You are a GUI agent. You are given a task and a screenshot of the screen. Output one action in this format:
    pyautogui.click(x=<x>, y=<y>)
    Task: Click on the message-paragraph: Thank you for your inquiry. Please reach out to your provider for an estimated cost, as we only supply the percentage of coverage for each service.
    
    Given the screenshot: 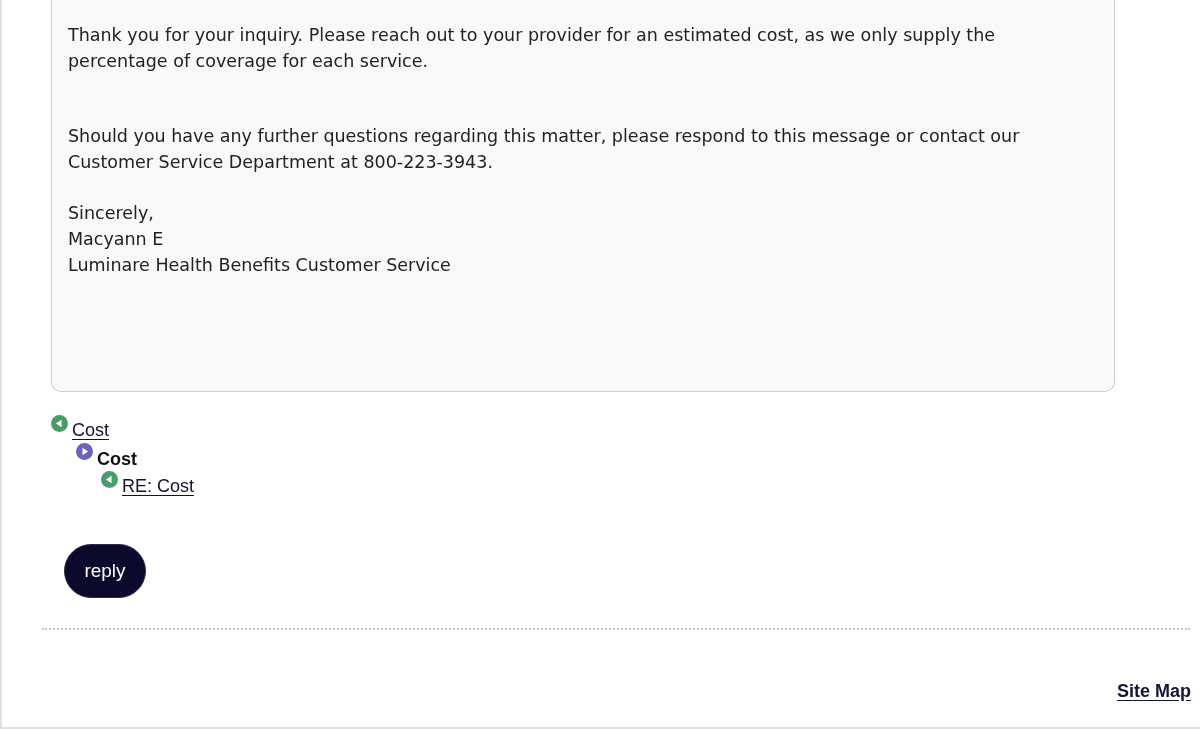 What is the action you would take?
    pyautogui.click(x=532, y=48)
    